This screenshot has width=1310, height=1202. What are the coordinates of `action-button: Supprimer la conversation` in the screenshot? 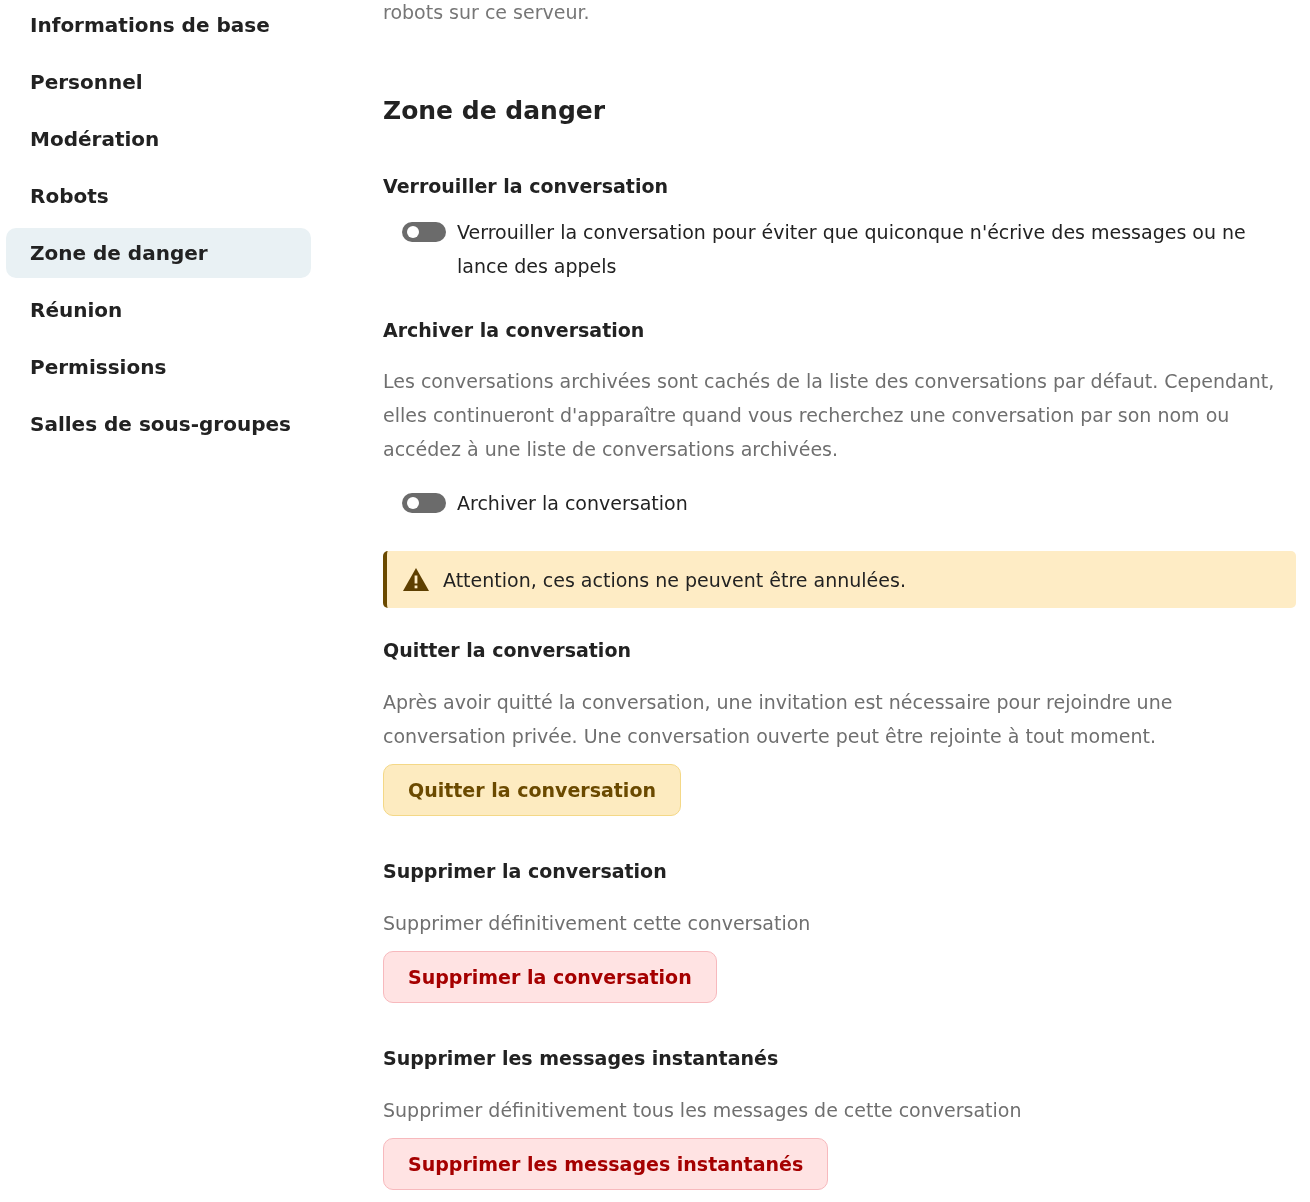 It's located at (550, 977).